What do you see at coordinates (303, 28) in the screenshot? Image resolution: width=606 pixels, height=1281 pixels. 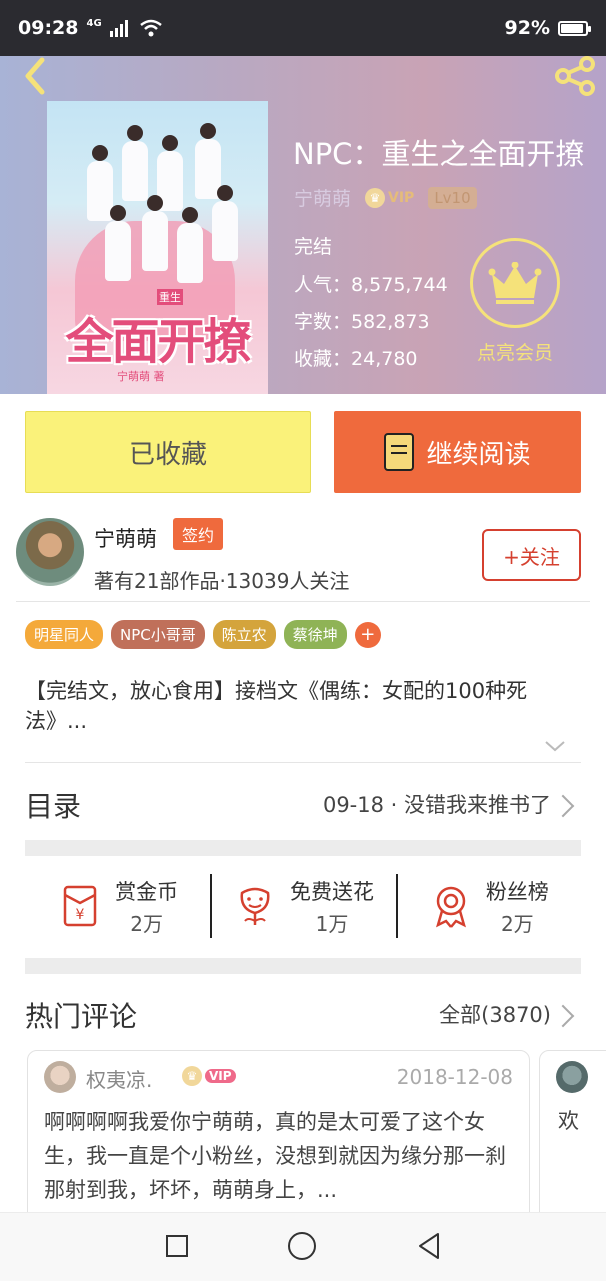 I see `status-bar: 09:28 4G 92%` at bounding box center [303, 28].